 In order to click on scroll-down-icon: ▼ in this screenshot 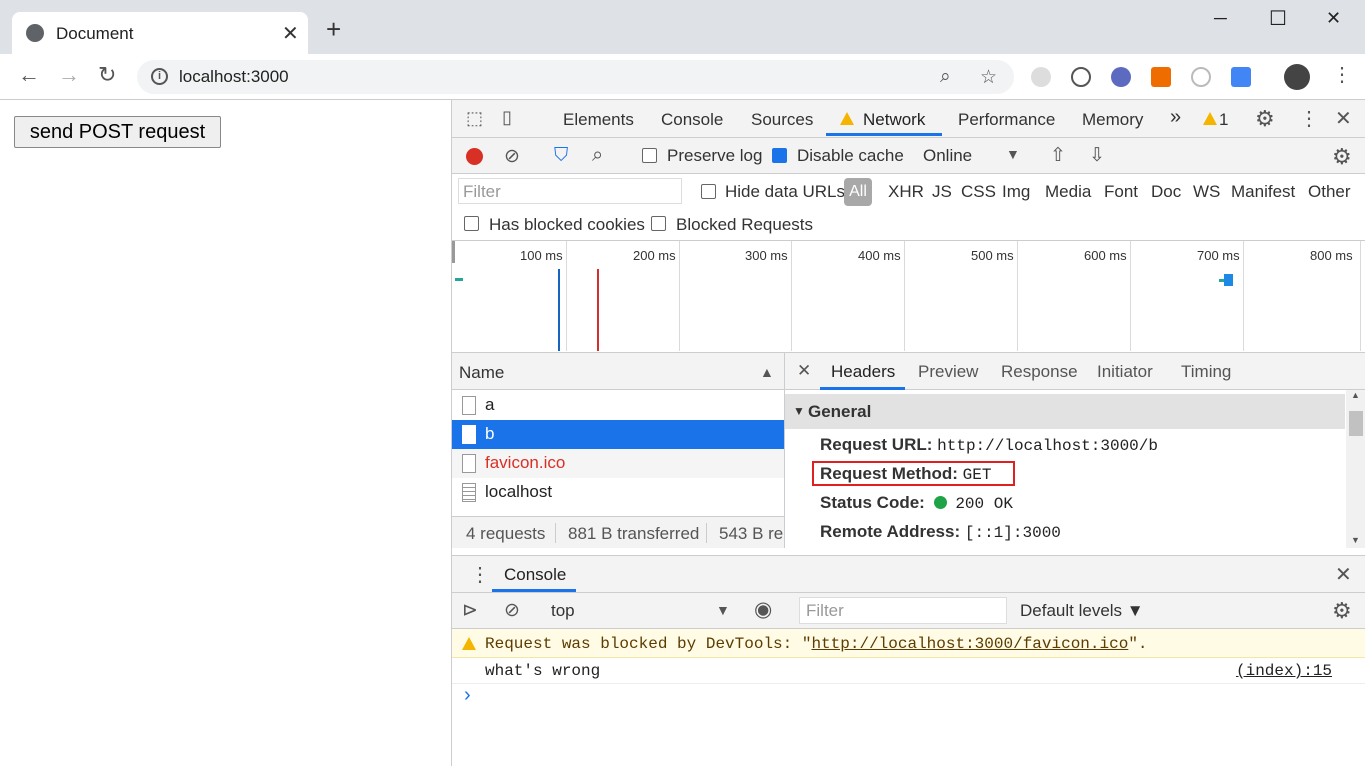, I will do `click(1355, 540)`.